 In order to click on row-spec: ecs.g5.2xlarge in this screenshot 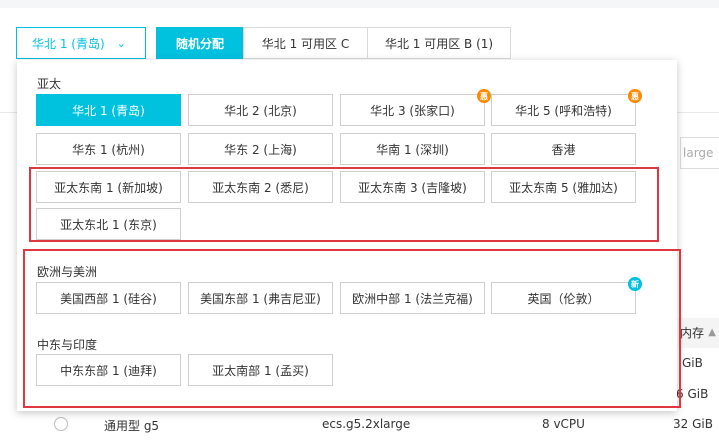, I will do `click(366, 424)`.